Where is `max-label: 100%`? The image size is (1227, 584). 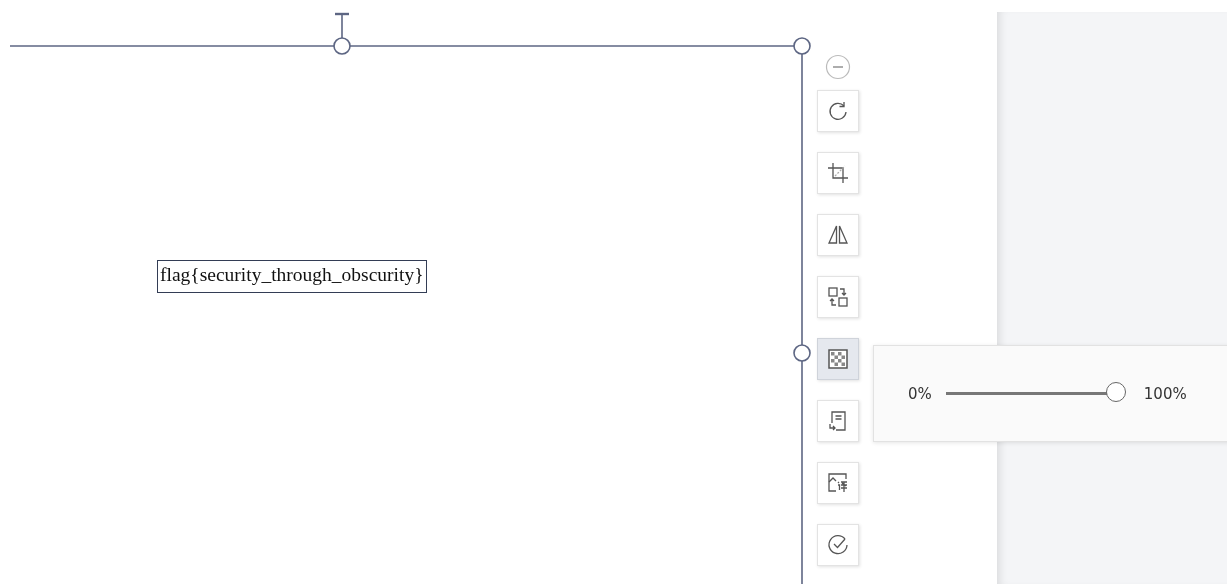
max-label: 100% is located at coordinates (1165, 393).